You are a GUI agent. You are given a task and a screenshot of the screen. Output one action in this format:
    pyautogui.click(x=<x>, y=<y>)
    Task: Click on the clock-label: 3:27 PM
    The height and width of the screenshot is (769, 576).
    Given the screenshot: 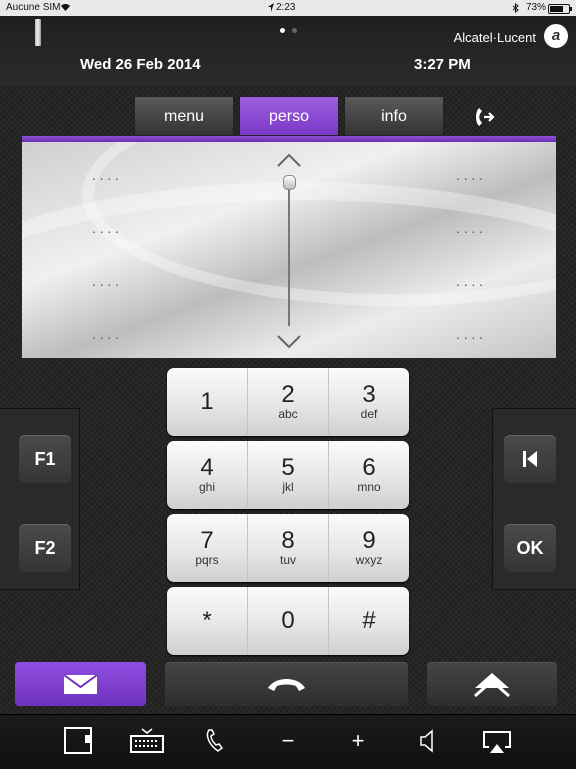 What is the action you would take?
    pyautogui.click(x=442, y=64)
    